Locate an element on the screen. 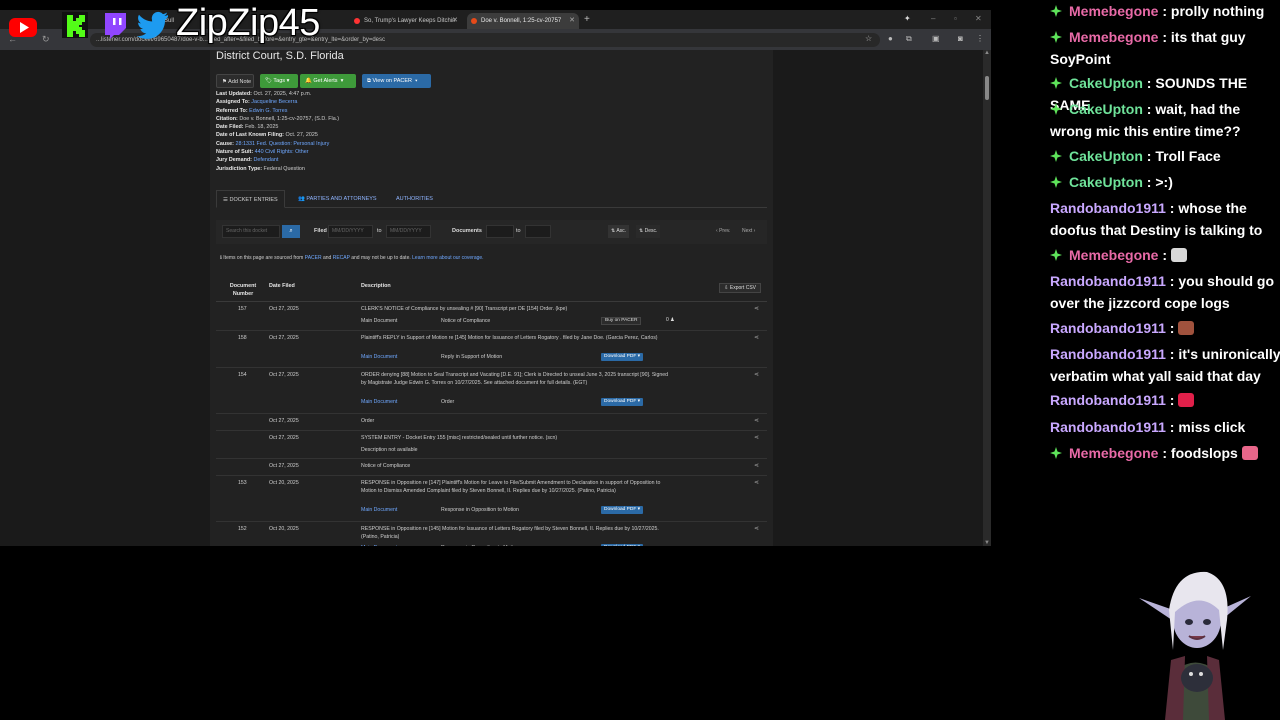  purchase-count: 0 ♟ is located at coordinates (670, 319).